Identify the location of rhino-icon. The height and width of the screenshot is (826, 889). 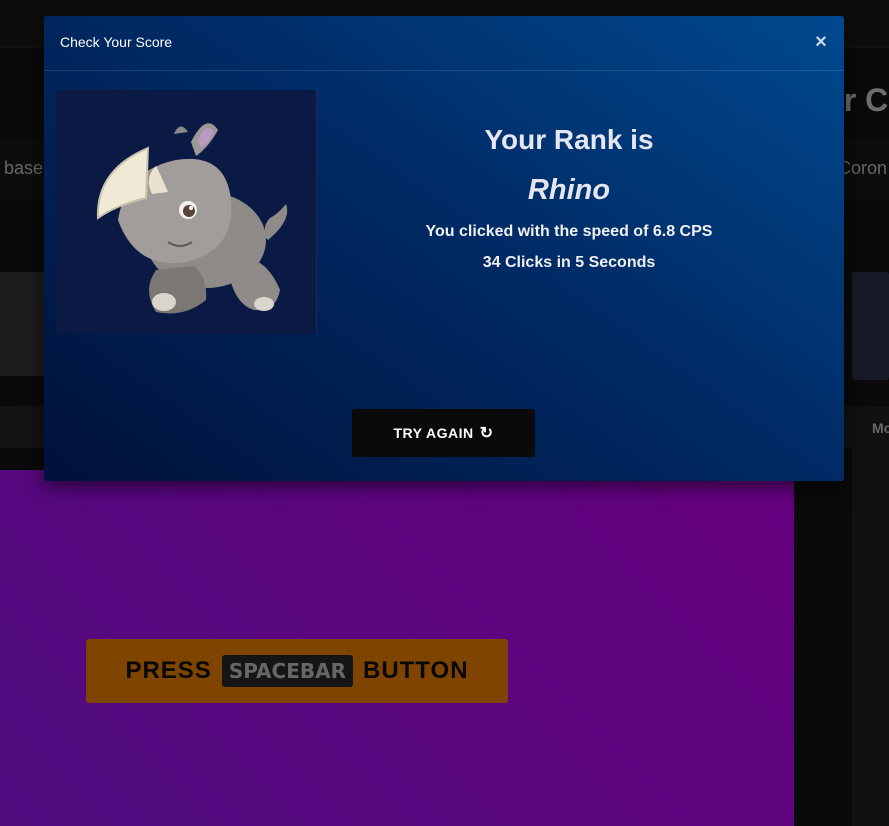
(192, 218).